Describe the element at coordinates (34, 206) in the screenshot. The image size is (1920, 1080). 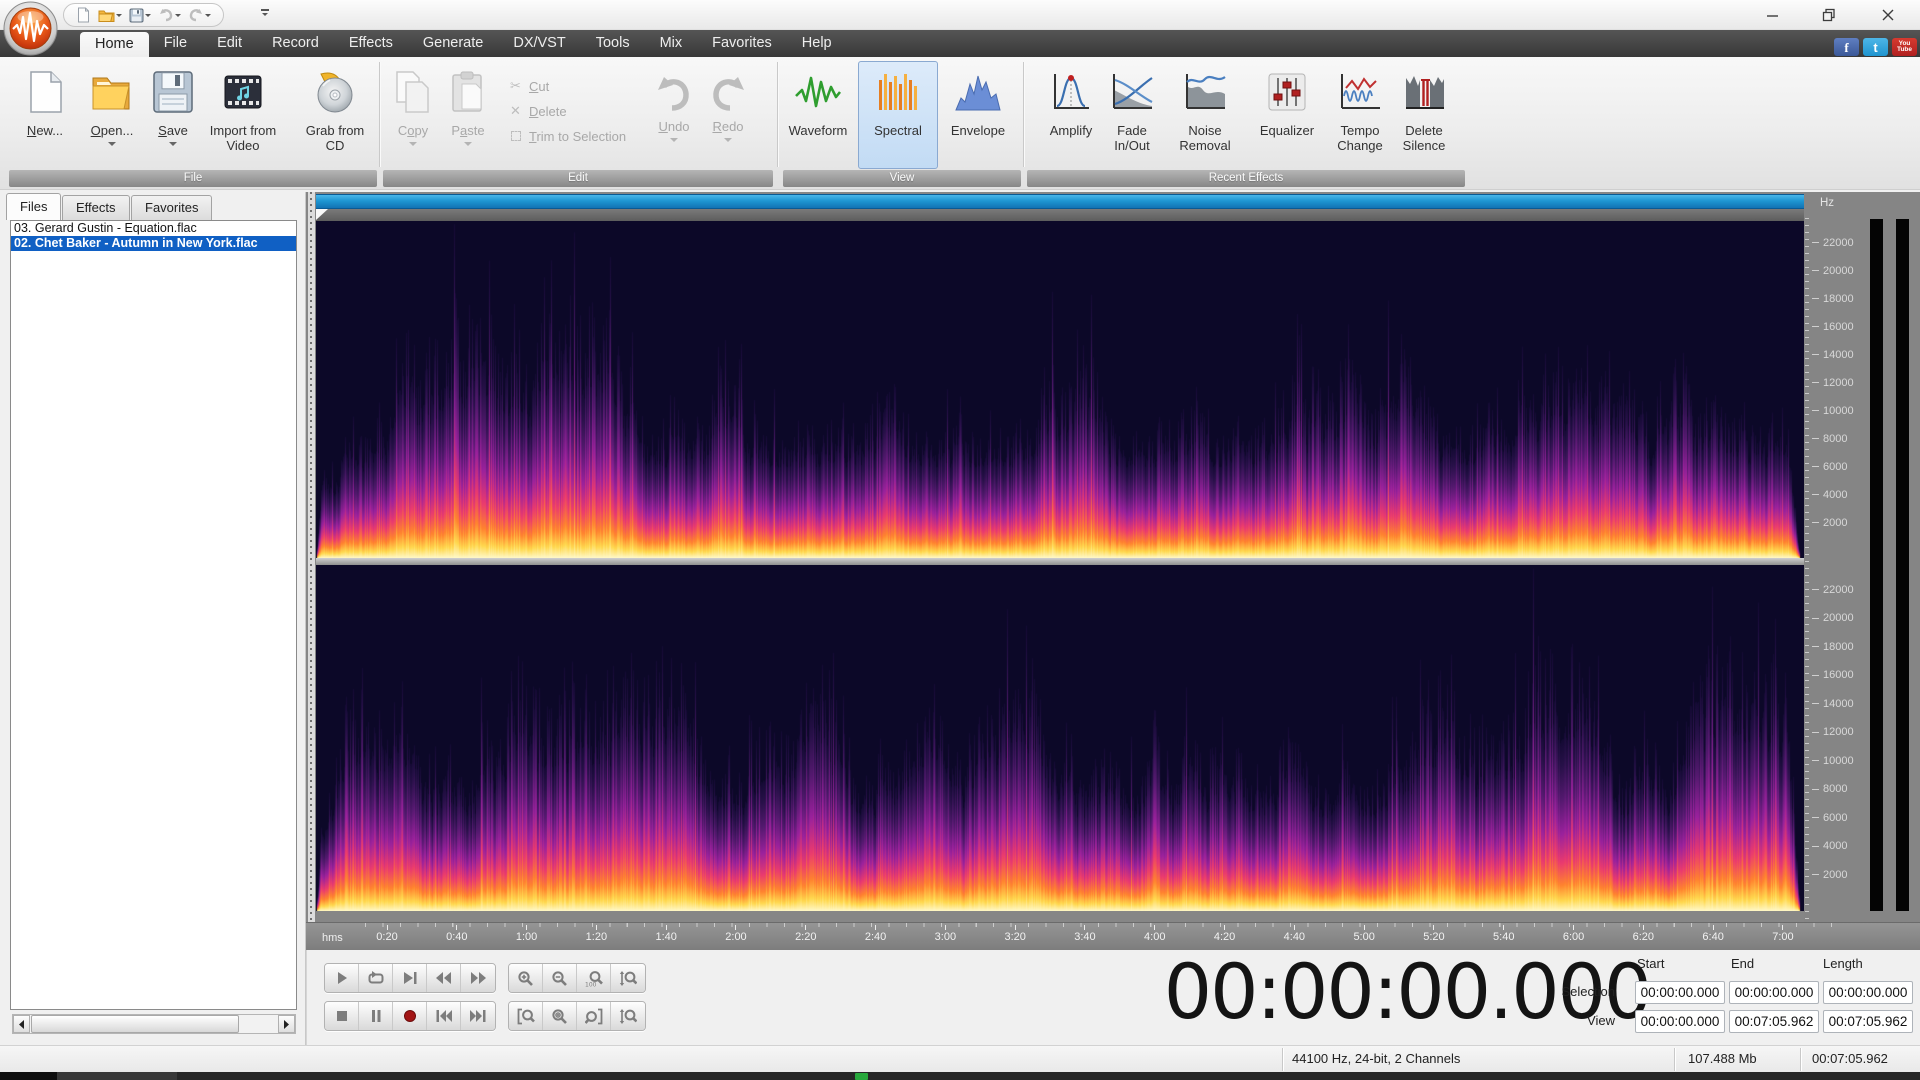
I see `sidebar-tab-files: Files` at that location.